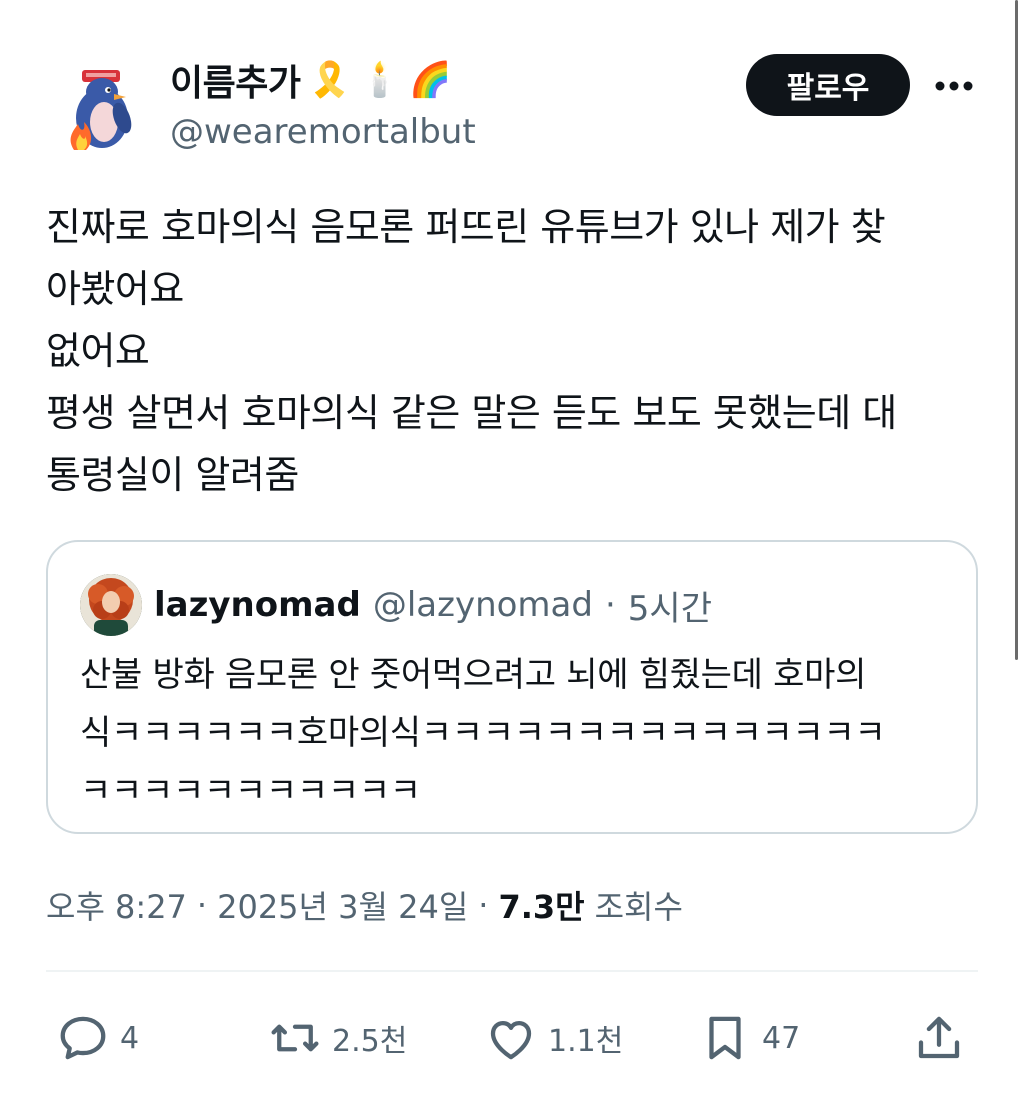  Describe the element at coordinates (725, 1038) in the screenshot. I see `bookmark-icon` at that location.